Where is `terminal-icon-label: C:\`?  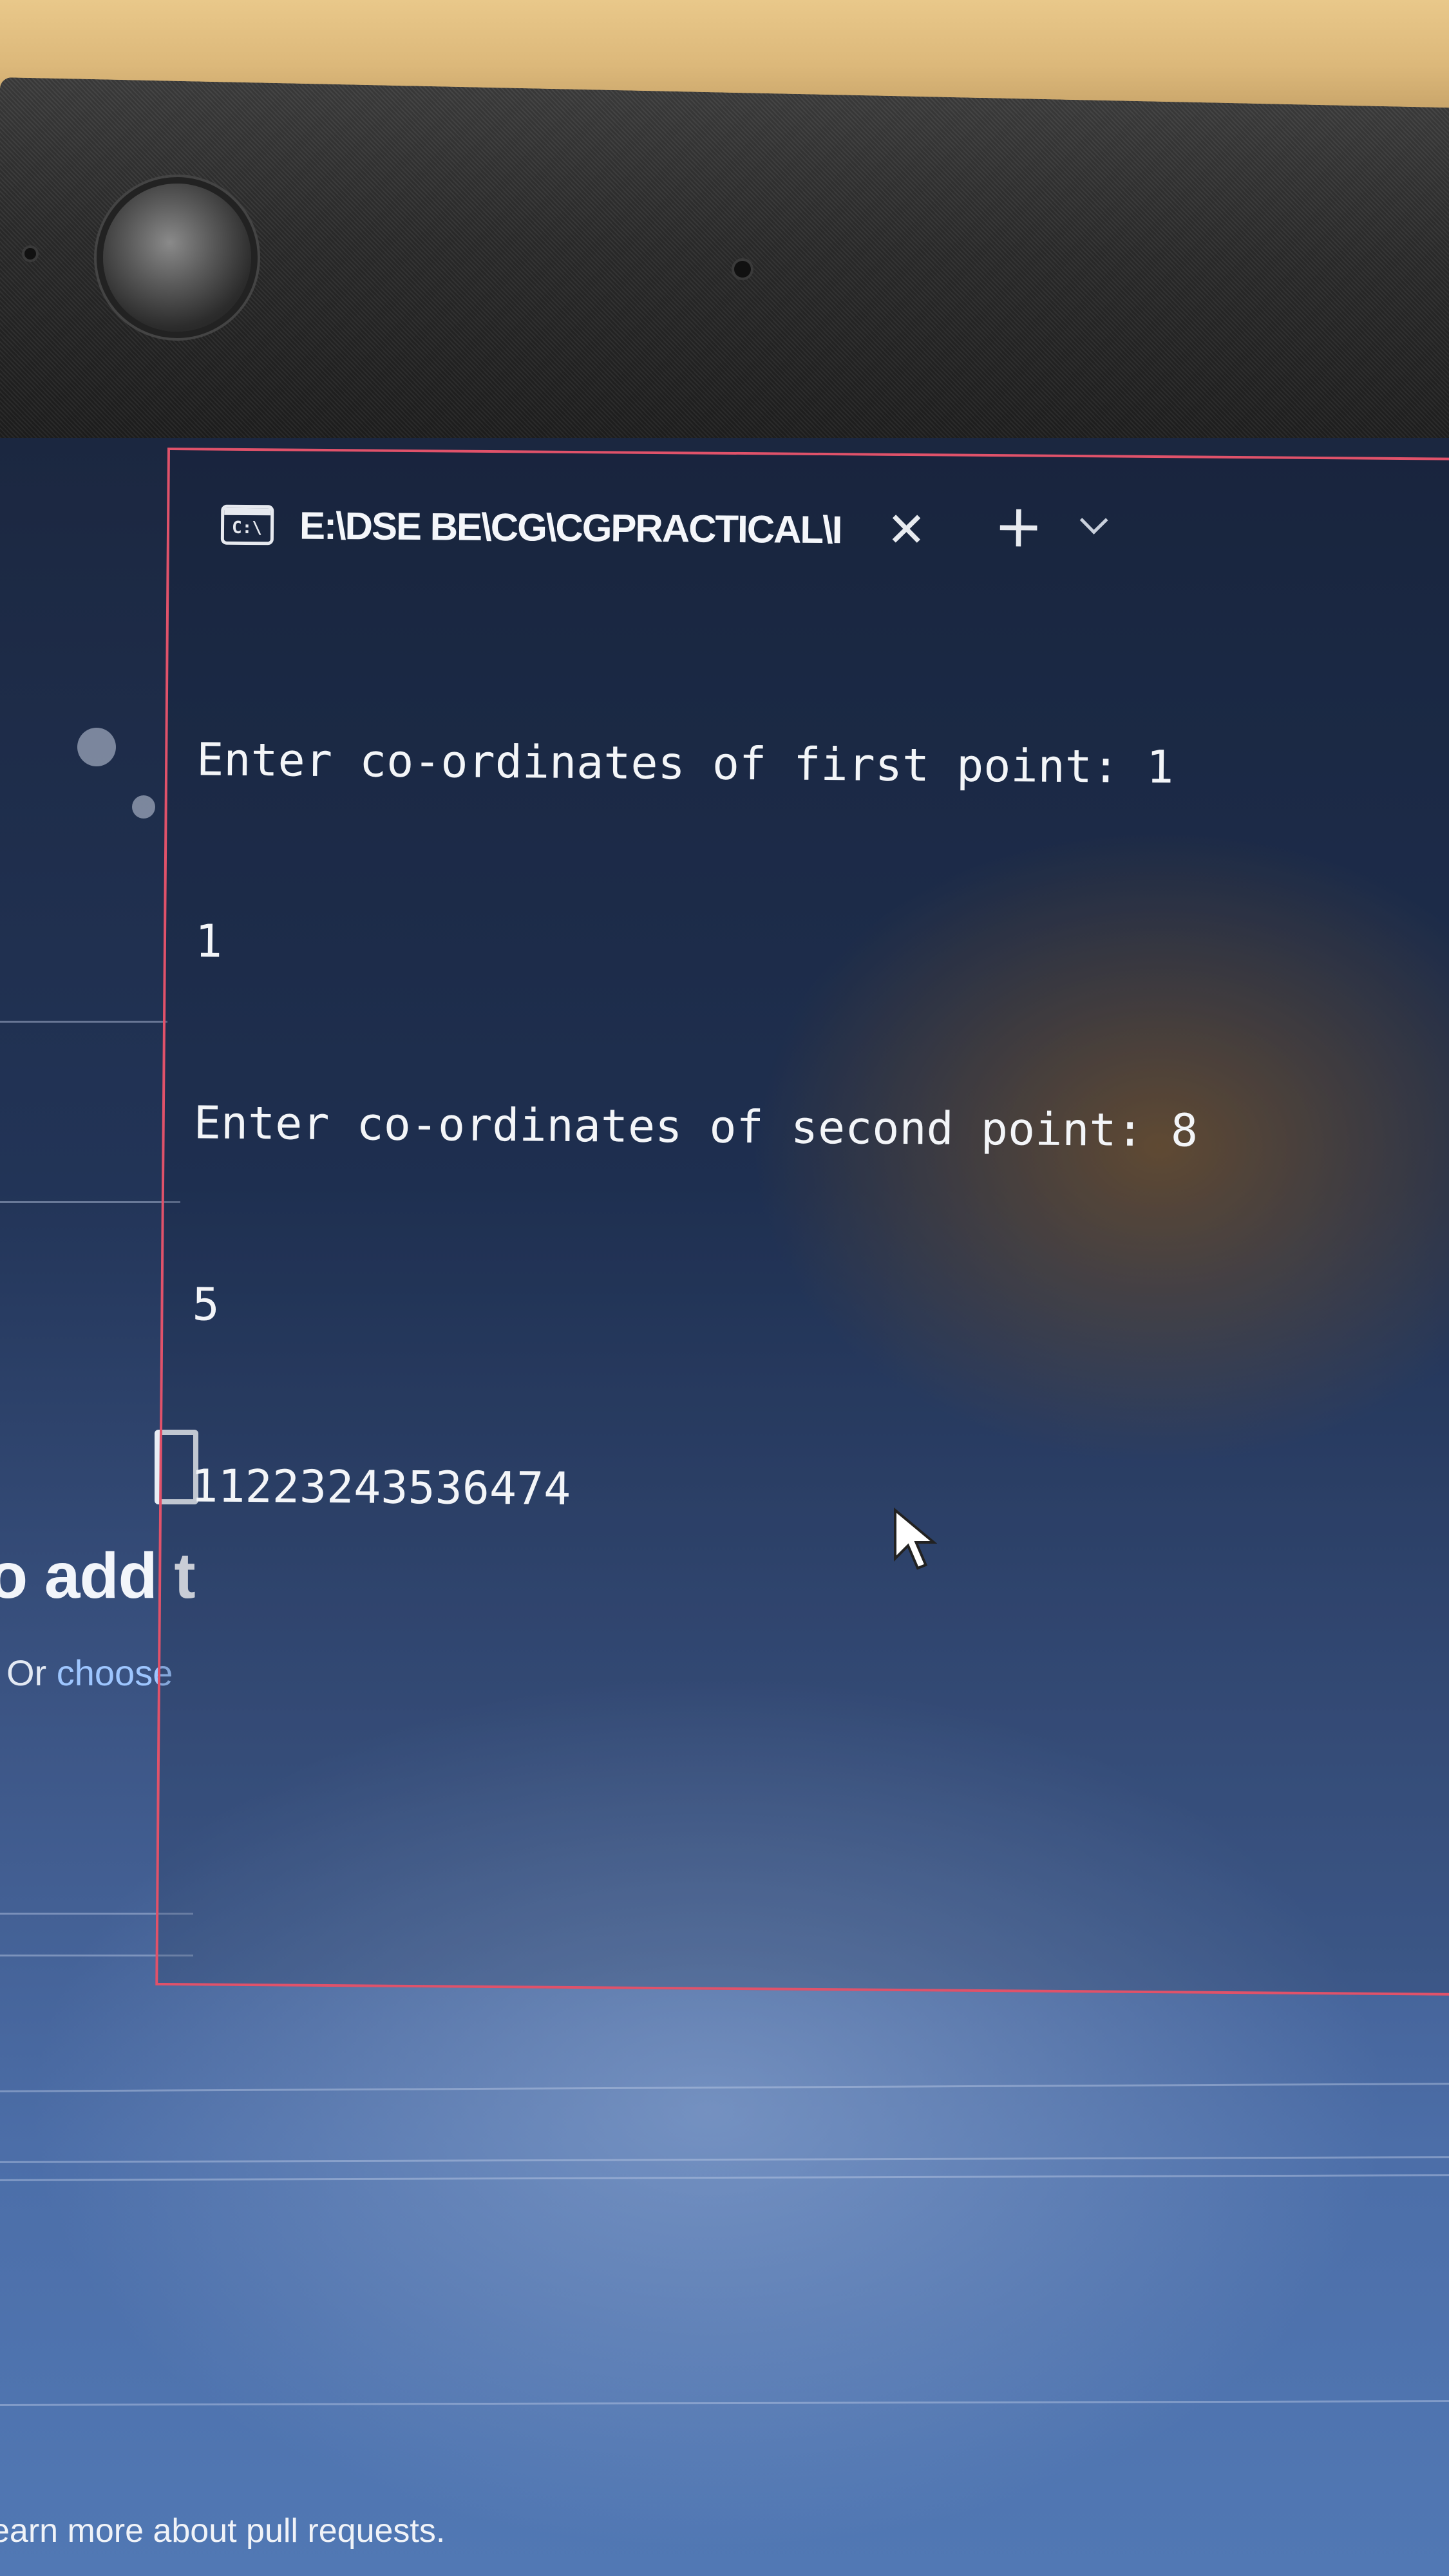
terminal-icon-label: C:\ is located at coordinates (247, 528).